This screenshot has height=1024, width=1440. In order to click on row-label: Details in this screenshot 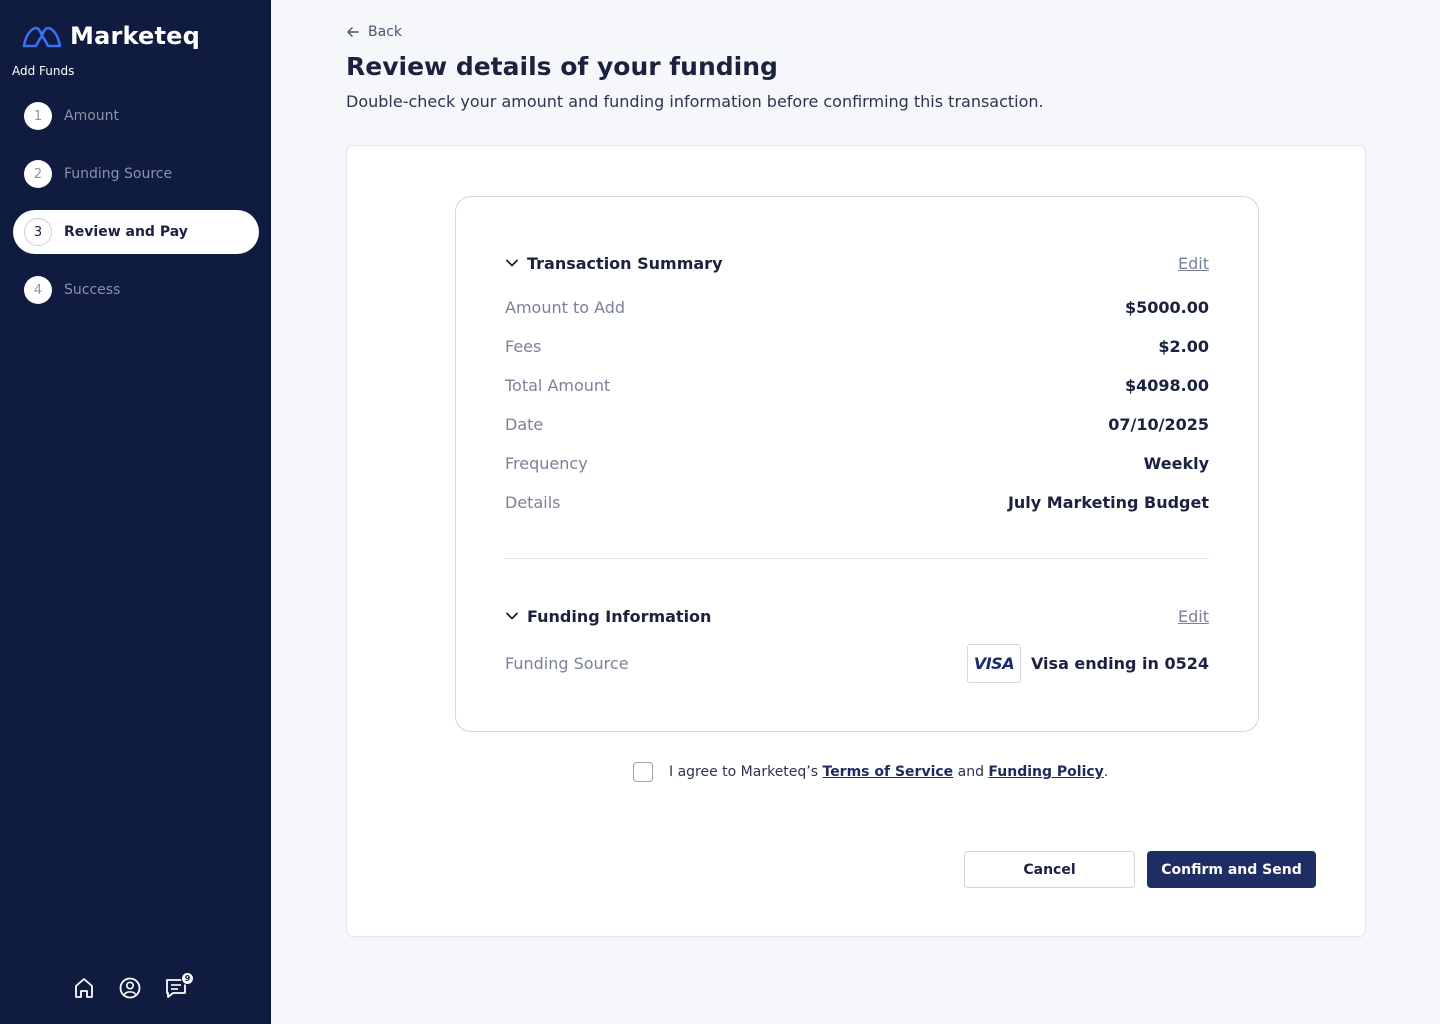, I will do `click(533, 502)`.